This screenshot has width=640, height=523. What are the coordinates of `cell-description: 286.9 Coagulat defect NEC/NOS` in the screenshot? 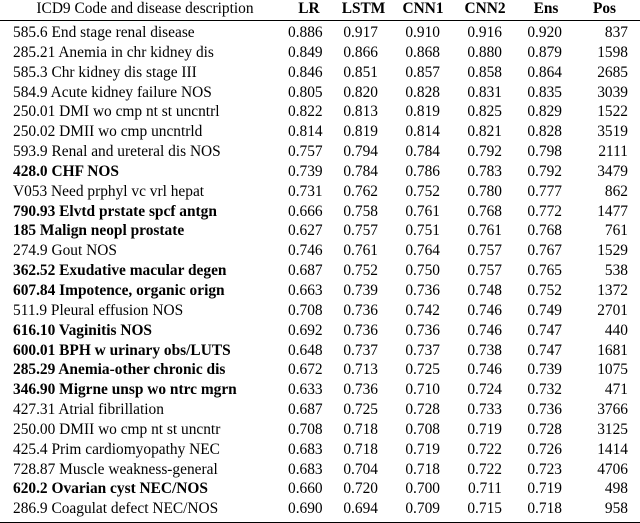 It's located at (116, 509).